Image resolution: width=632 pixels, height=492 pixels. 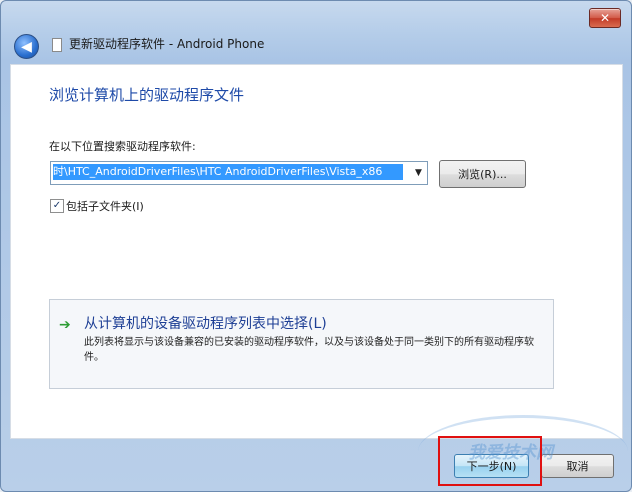 I want to click on window-title: 更新驱动程序软件 - Android Phone, so click(x=167, y=44).